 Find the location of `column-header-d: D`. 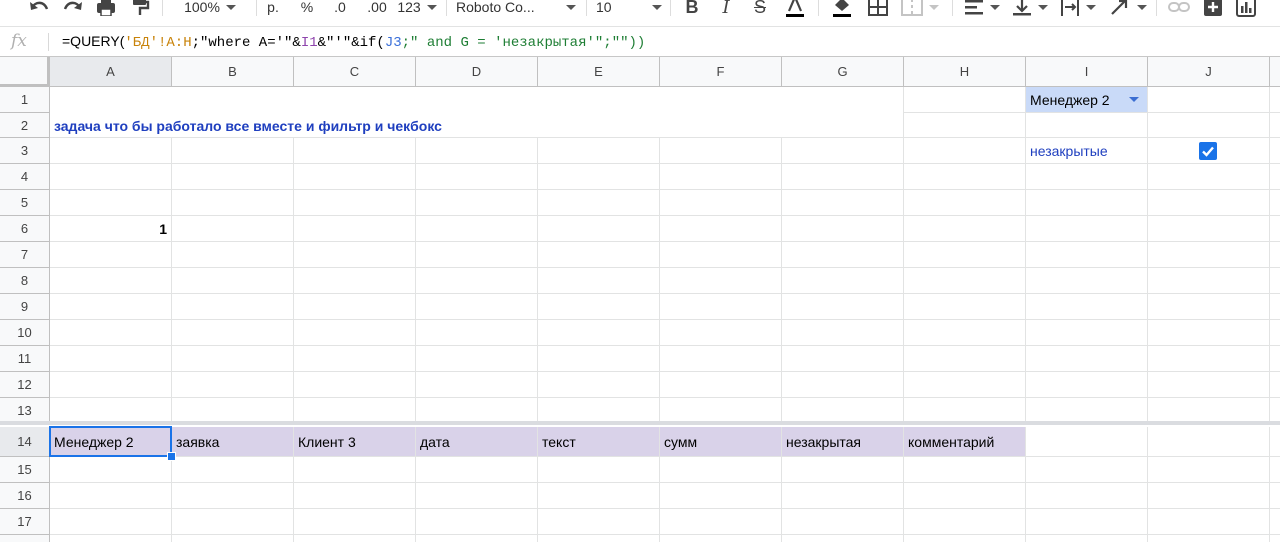

column-header-d: D is located at coordinates (477, 72).